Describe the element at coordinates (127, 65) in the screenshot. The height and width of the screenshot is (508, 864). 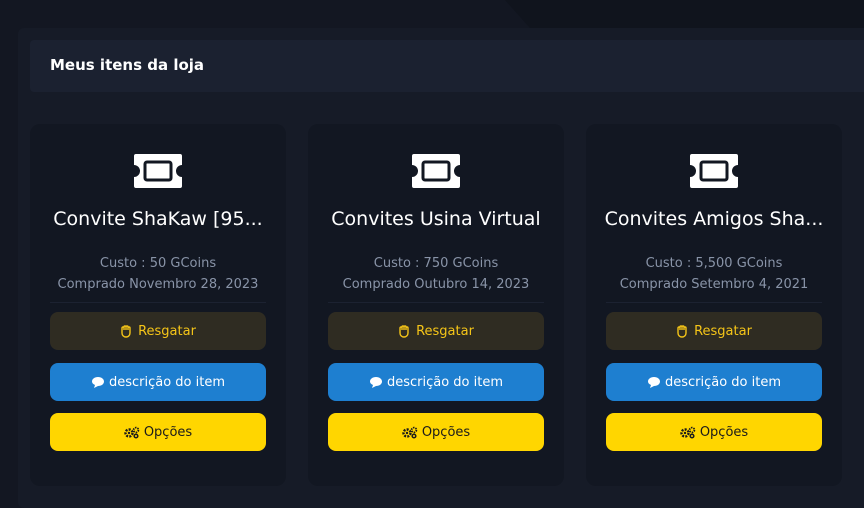
I see `panel-title: Meus itens da loja` at that location.